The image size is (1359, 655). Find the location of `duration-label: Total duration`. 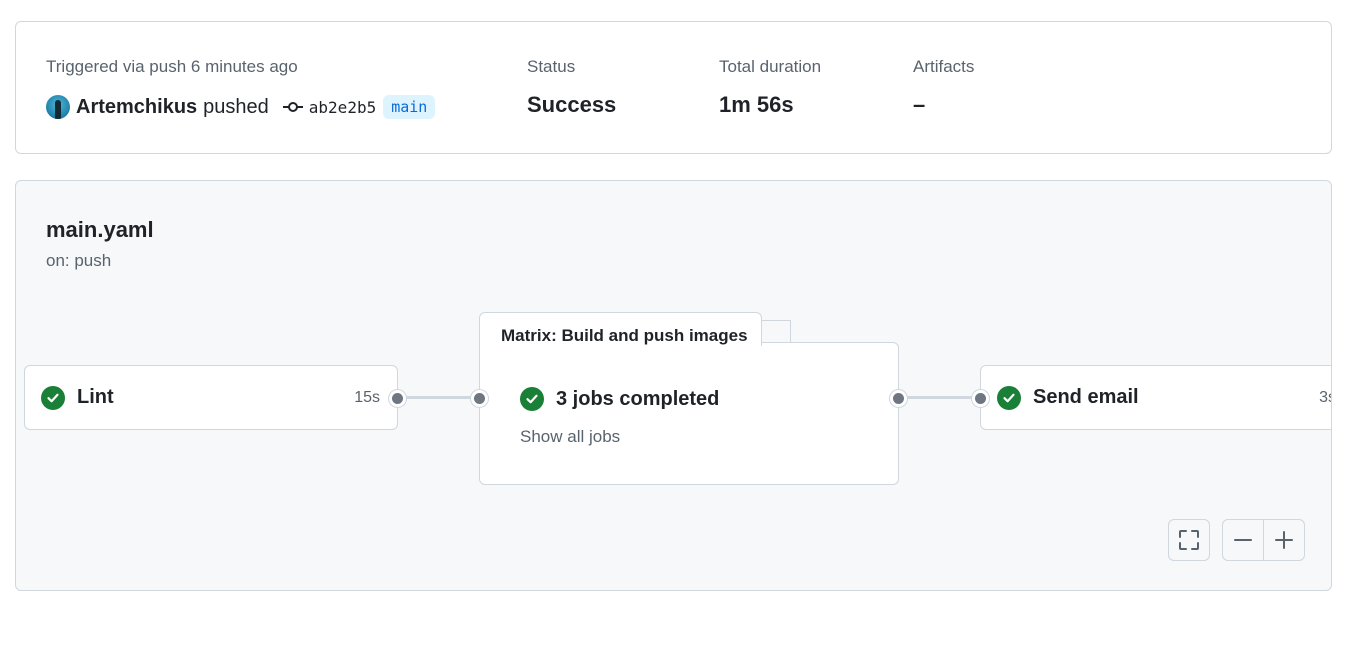

duration-label: Total duration is located at coordinates (770, 66).